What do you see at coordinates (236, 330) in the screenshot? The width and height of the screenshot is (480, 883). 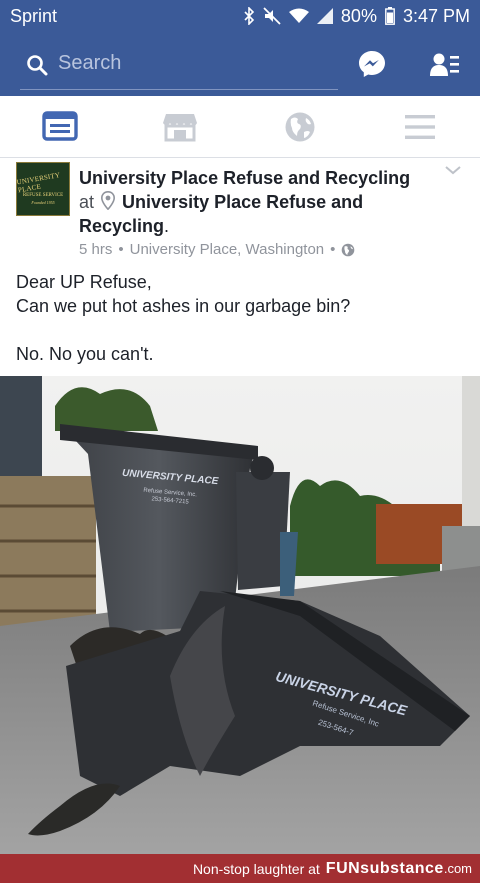 I see `post-text-blank` at bounding box center [236, 330].